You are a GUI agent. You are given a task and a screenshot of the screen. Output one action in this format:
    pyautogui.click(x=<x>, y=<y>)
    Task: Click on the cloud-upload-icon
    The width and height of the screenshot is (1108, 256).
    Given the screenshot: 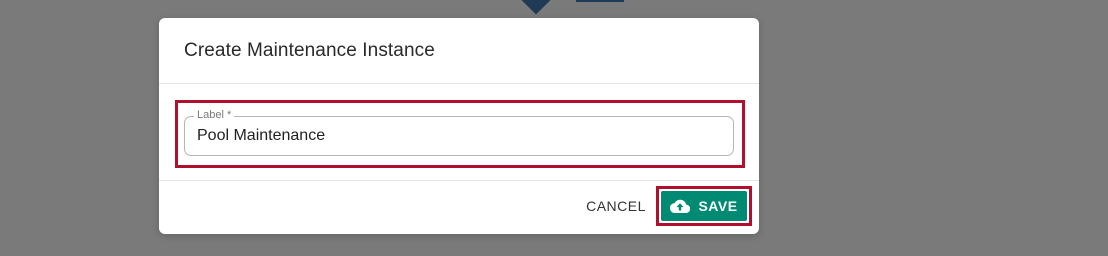 What is the action you would take?
    pyautogui.click(x=680, y=206)
    